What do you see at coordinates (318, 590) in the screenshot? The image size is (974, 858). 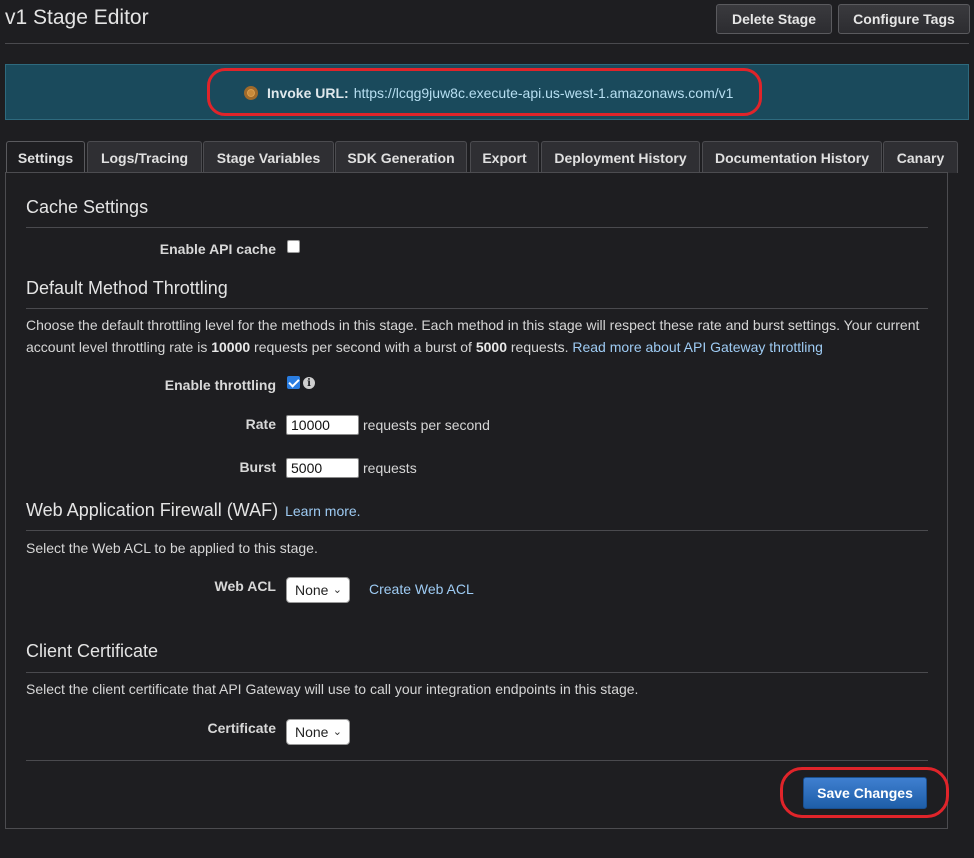 I see `web-acl-select: None ⌄` at bounding box center [318, 590].